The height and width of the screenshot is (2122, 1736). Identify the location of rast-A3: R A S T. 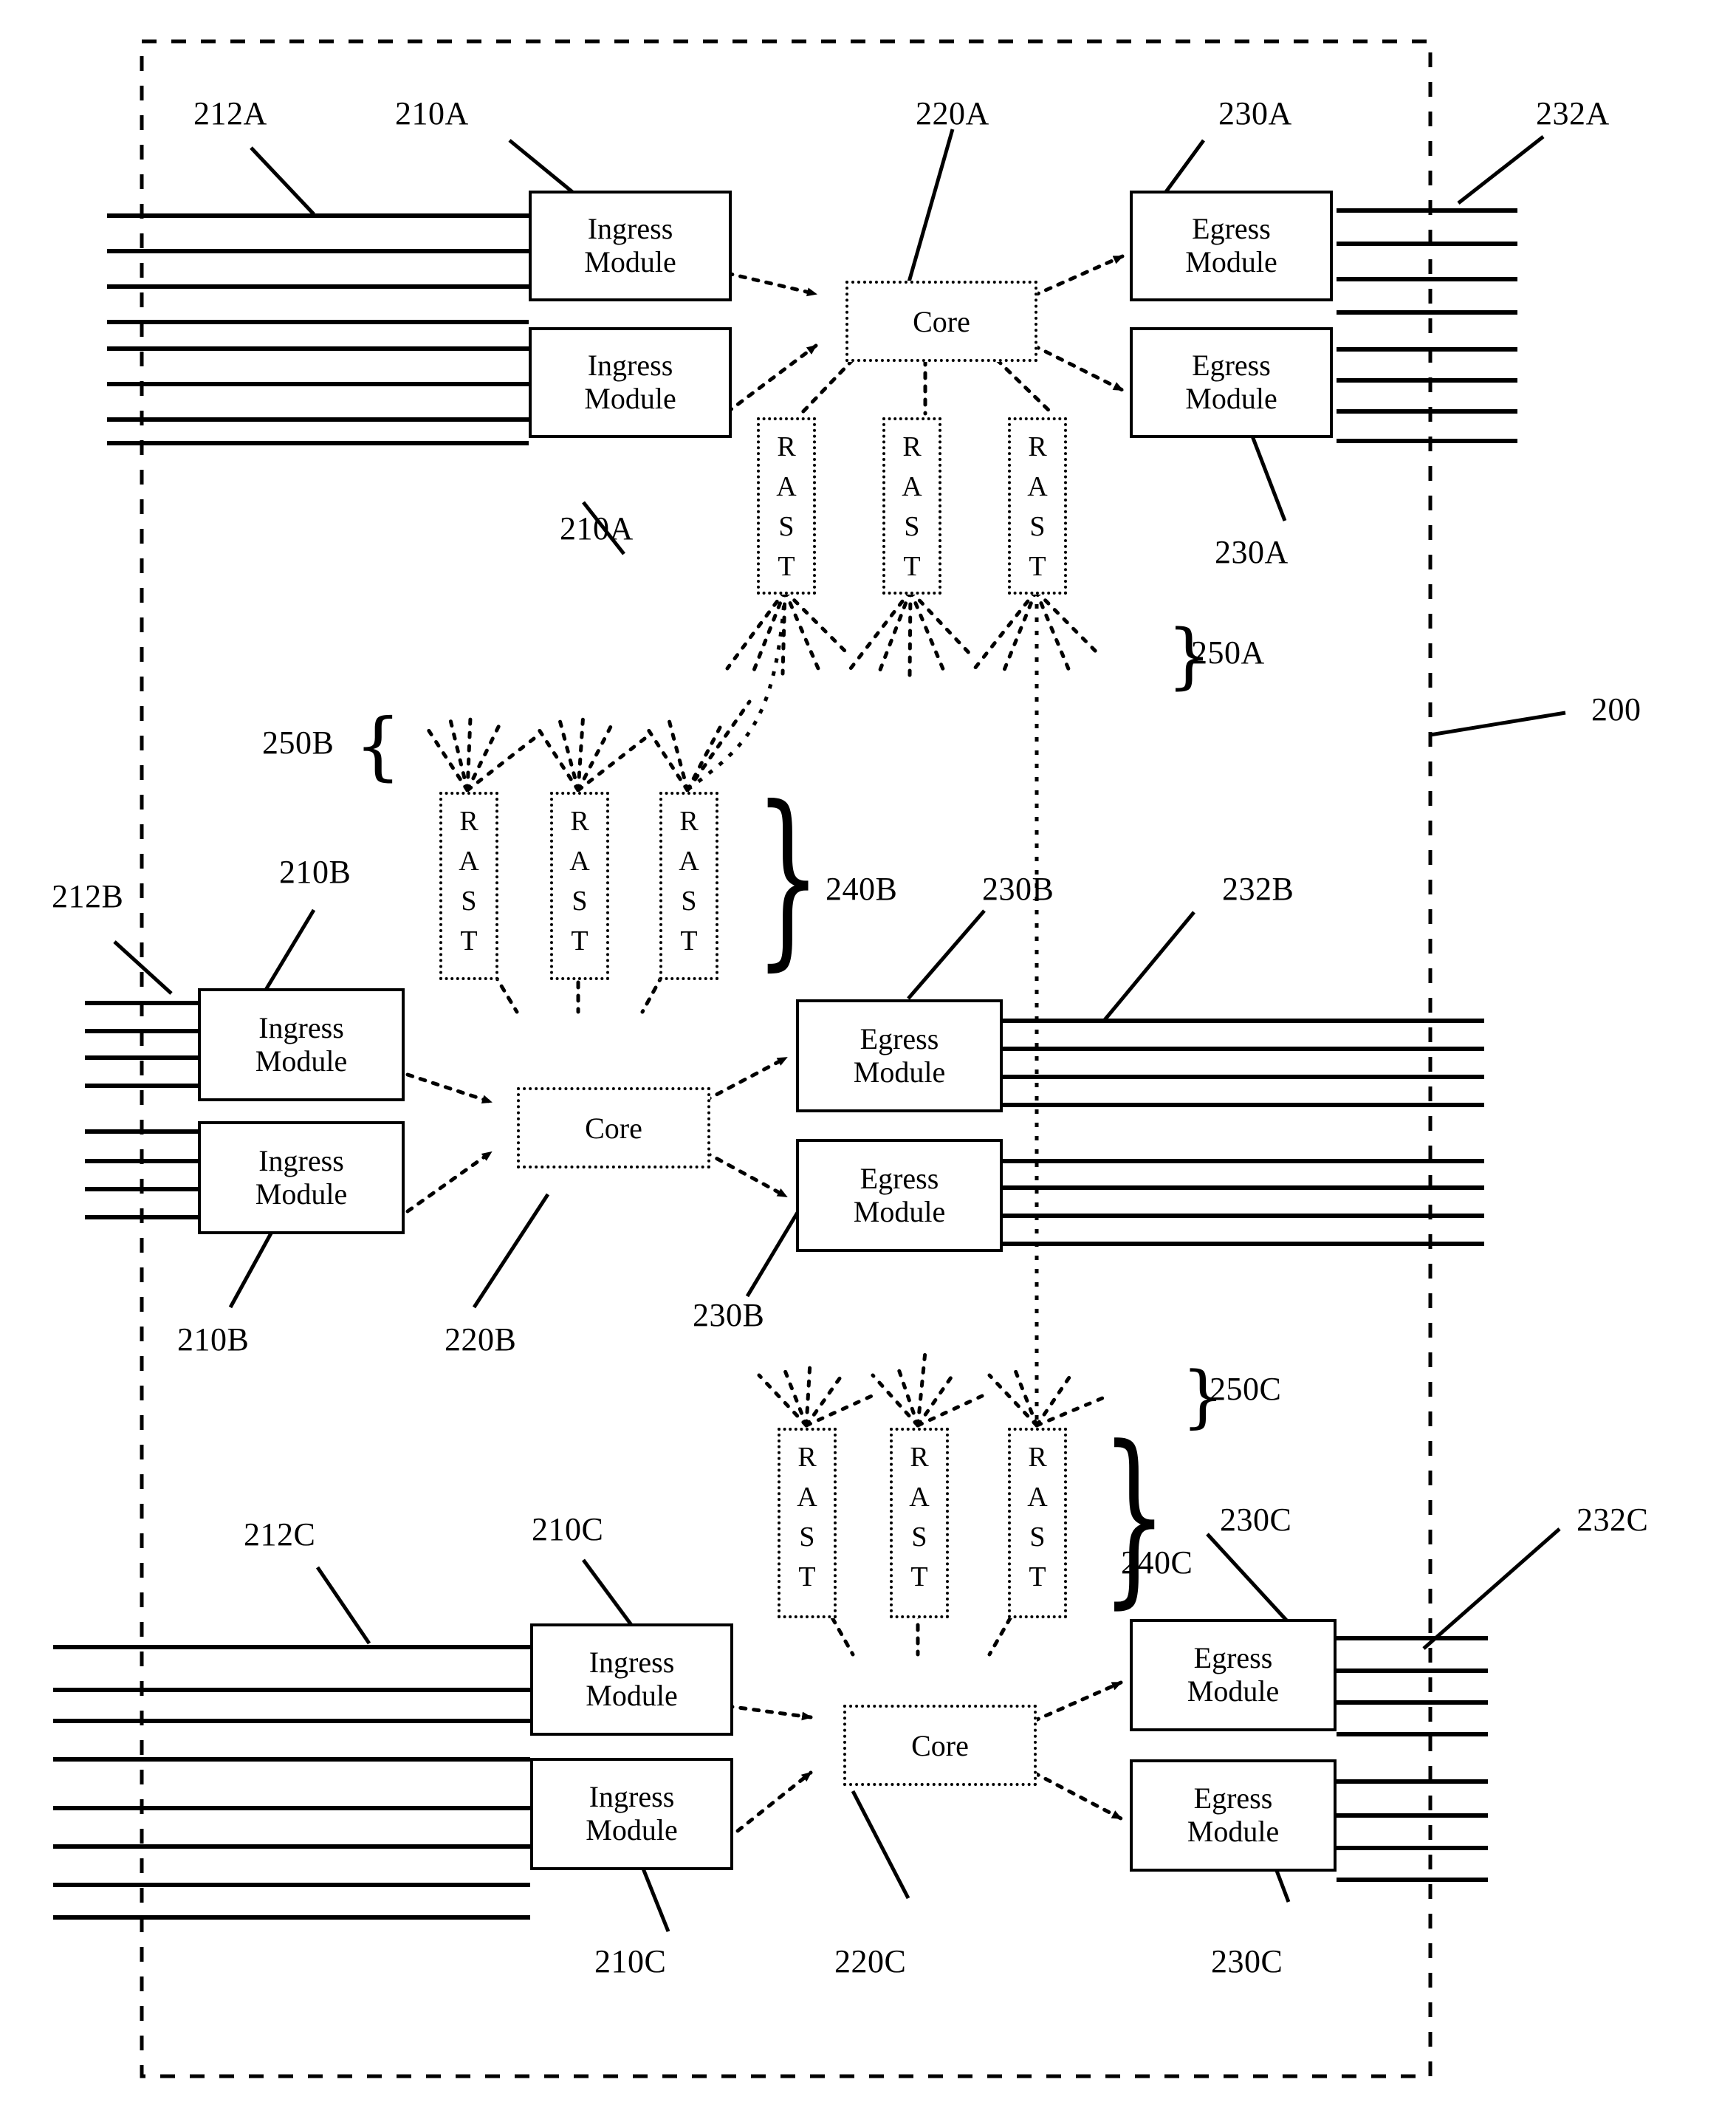
(1037, 506).